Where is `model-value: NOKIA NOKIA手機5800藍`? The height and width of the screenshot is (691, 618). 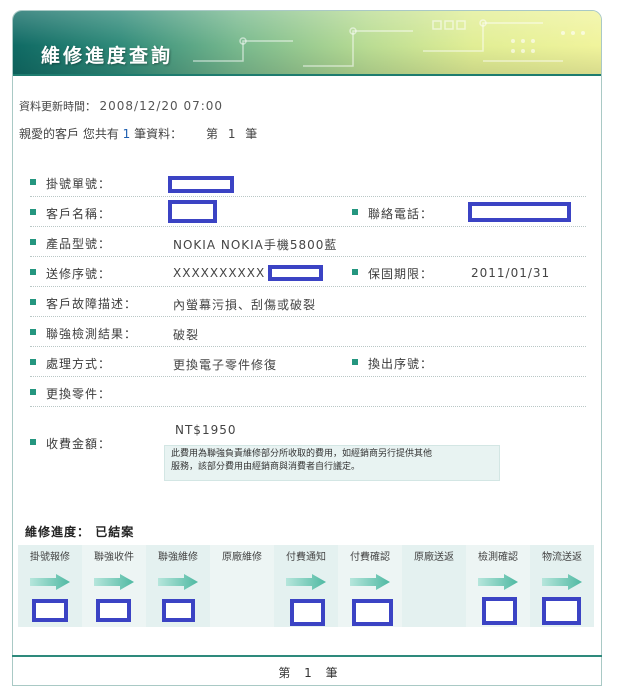 model-value: NOKIA NOKIA手機5800藍 is located at coordinates (255, 245).